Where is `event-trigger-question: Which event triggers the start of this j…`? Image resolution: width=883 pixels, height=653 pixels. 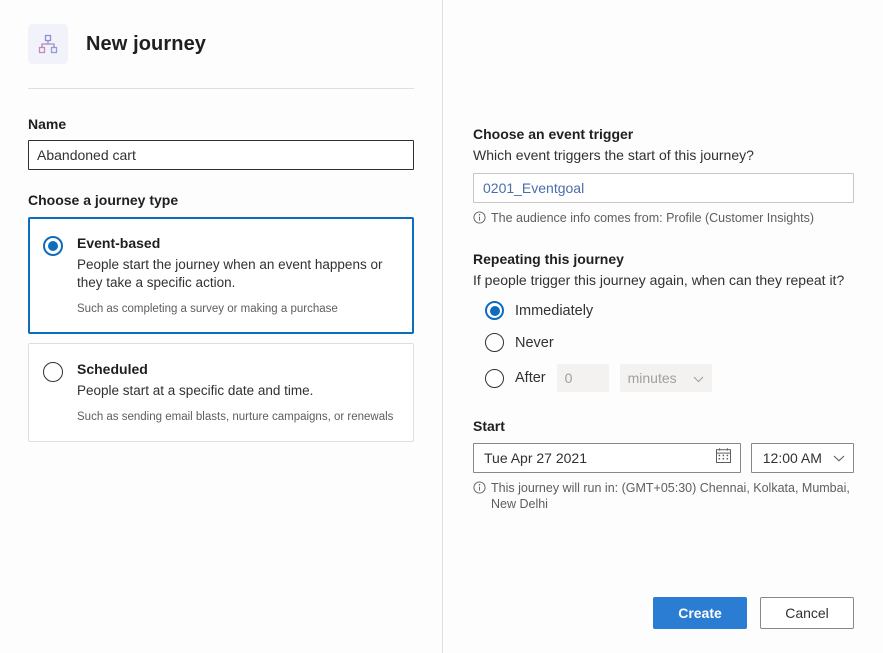 event-trigger-question: Which event triggers the start of this j… is located at coordinates (613, 155).